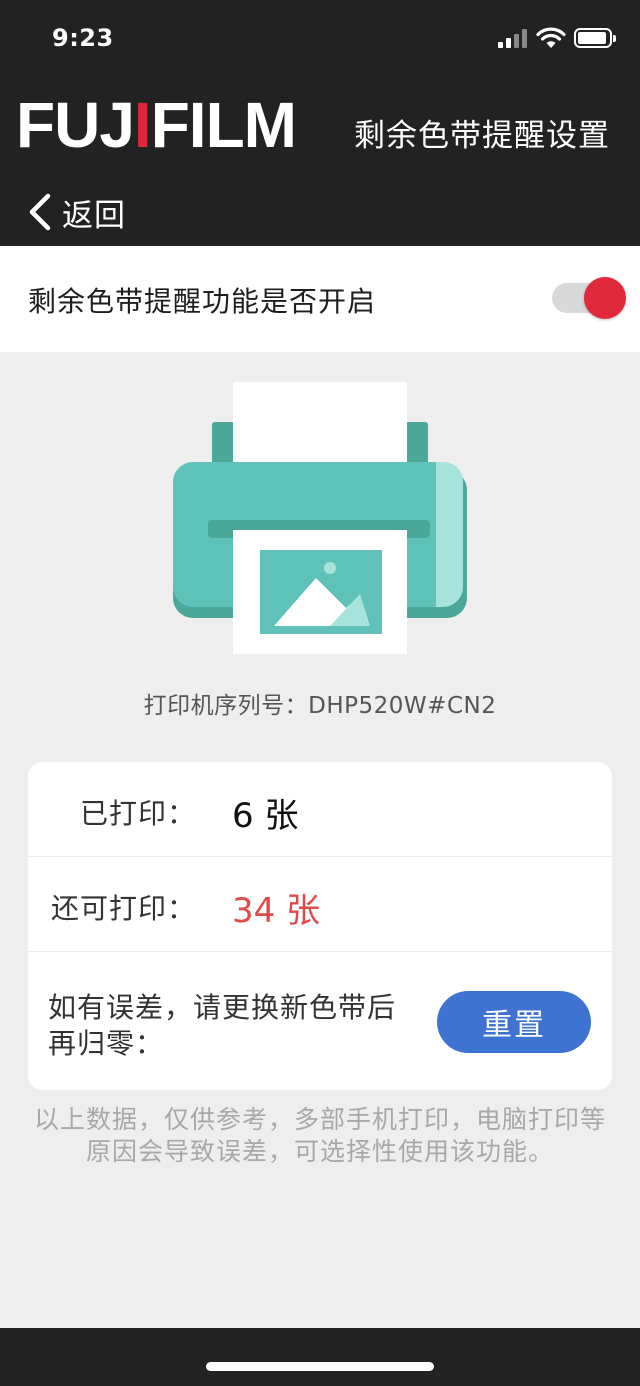  Describe the element at coordinates (514, 1022) in the screenshot. I see `reset-button: 重置` at that location.